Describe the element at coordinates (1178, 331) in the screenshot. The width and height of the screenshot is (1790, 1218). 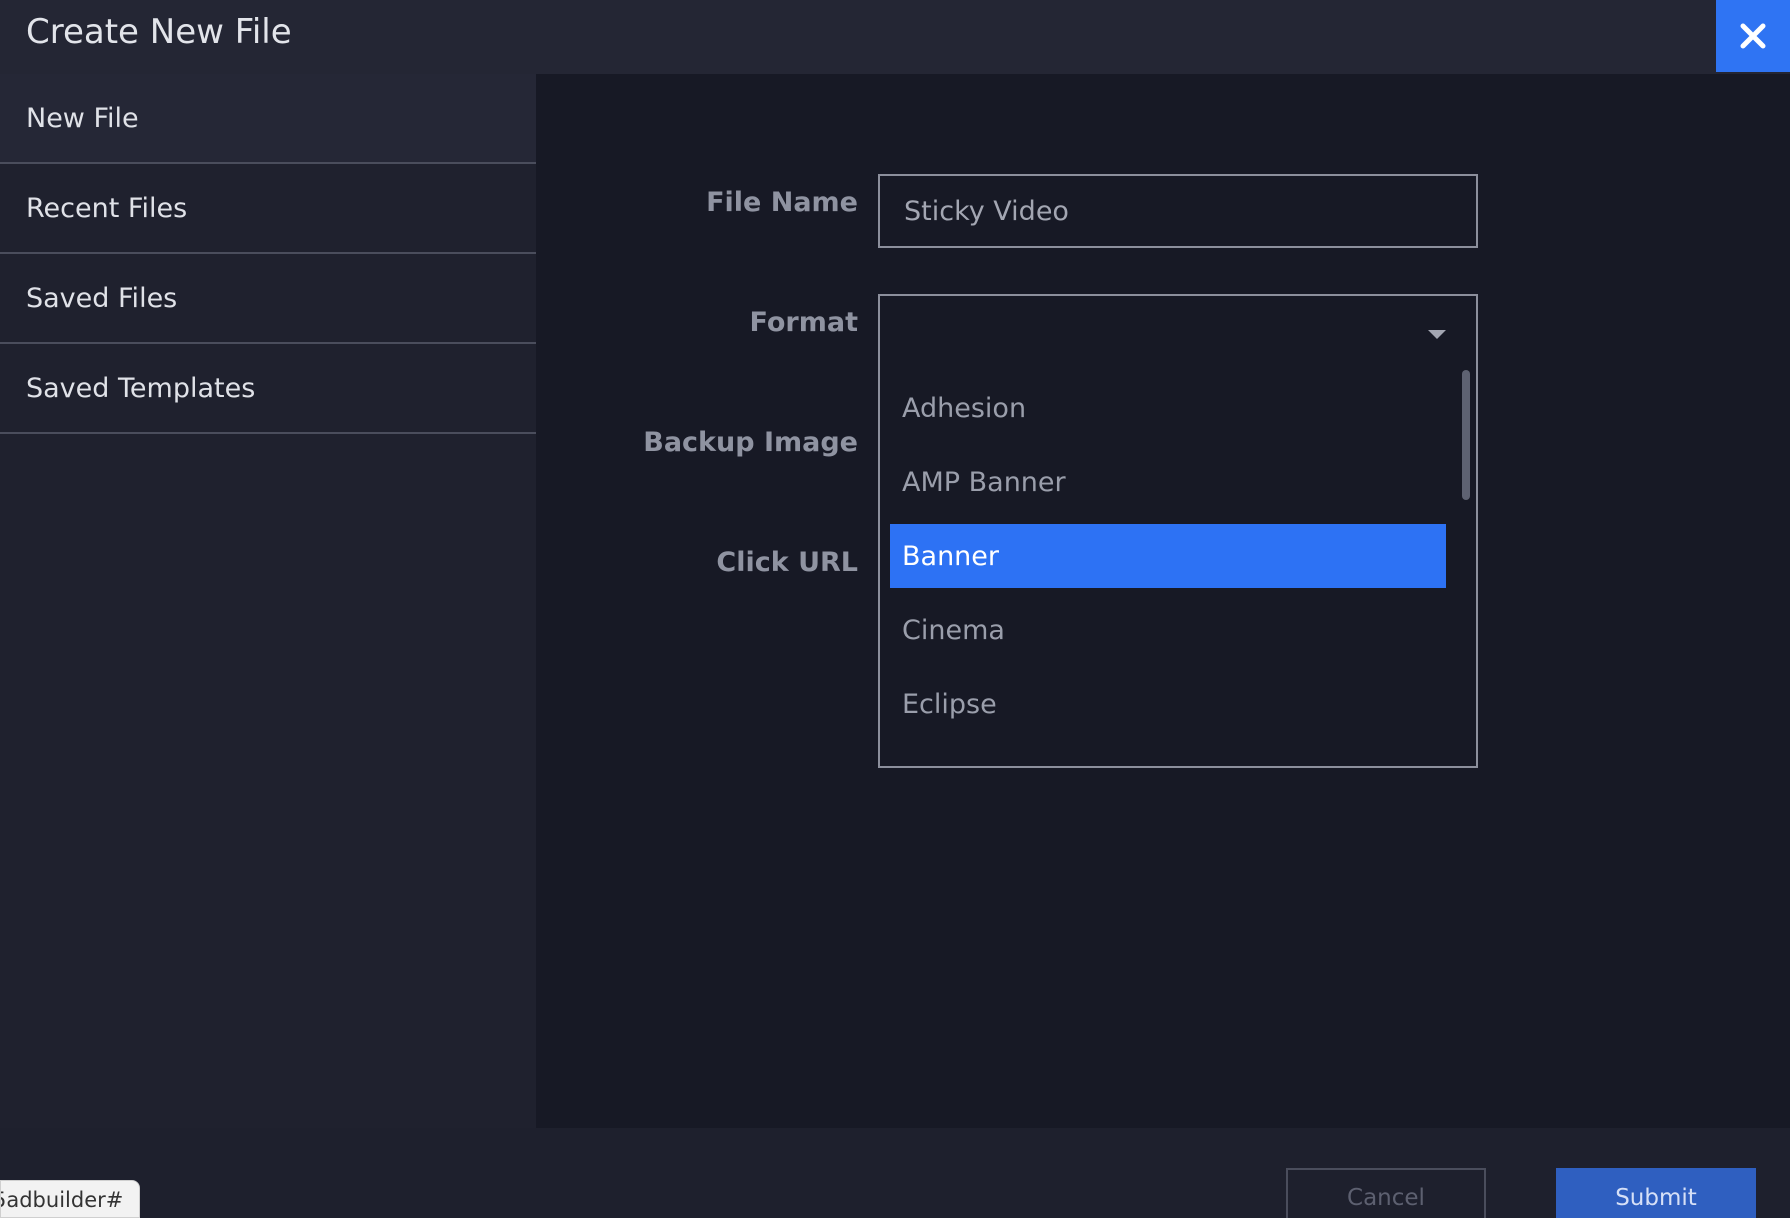
I see `format-select` at that location.